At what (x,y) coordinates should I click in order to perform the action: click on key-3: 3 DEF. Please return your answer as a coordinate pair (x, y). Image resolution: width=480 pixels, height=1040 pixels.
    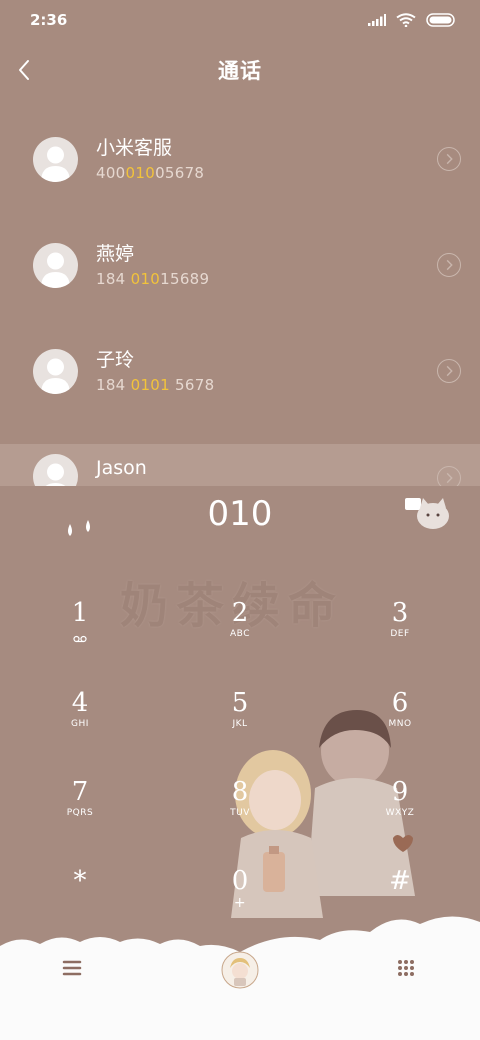
    Looking at the image, I should click on (400, 633).